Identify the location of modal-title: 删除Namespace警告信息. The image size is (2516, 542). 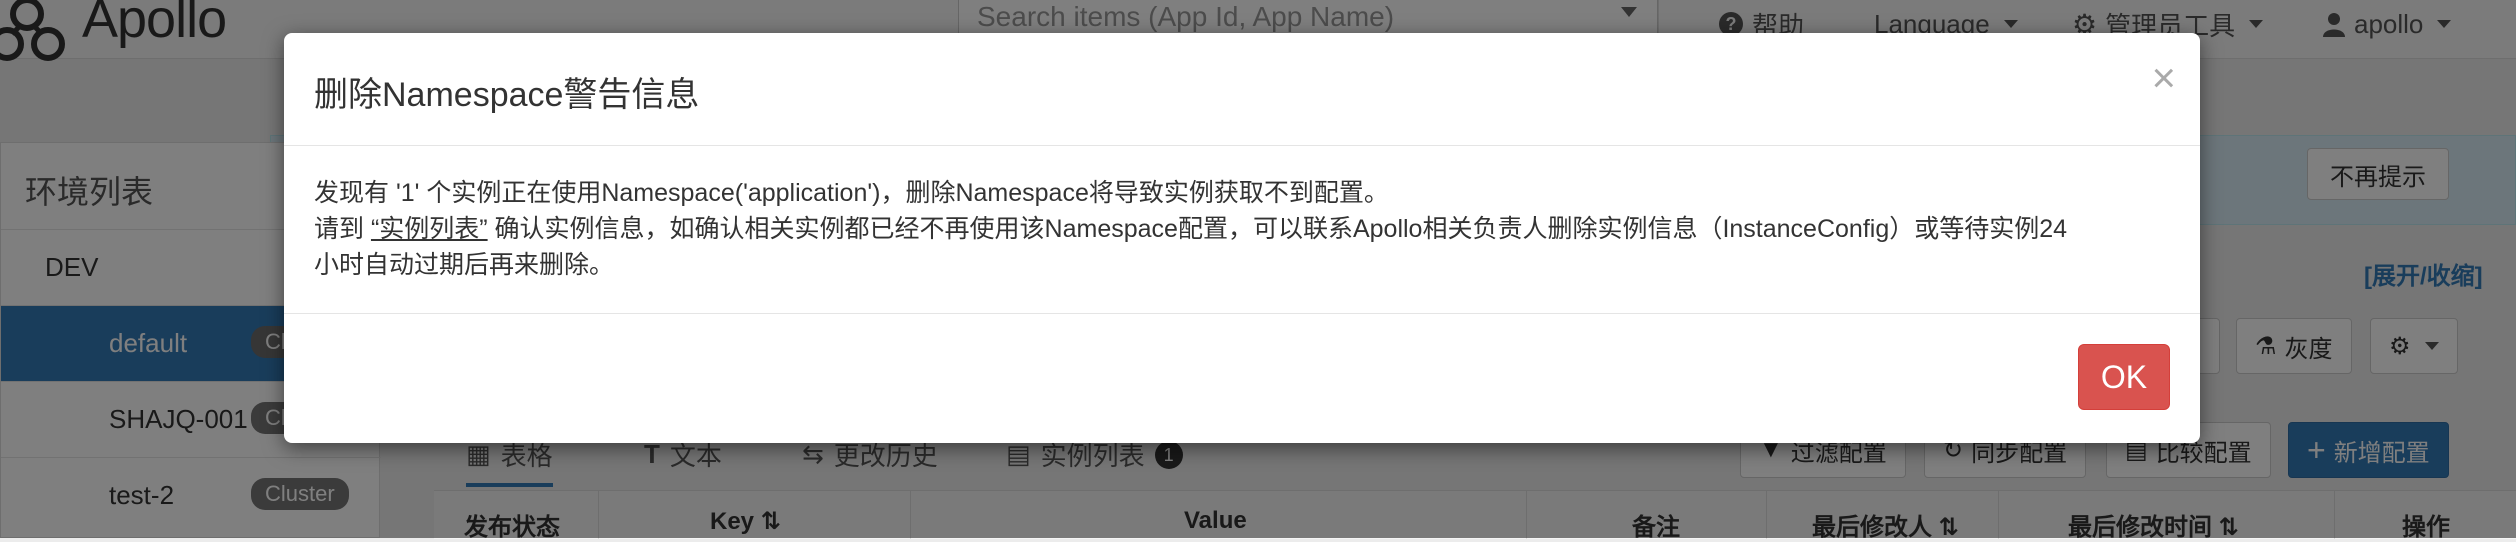
(507, 95).